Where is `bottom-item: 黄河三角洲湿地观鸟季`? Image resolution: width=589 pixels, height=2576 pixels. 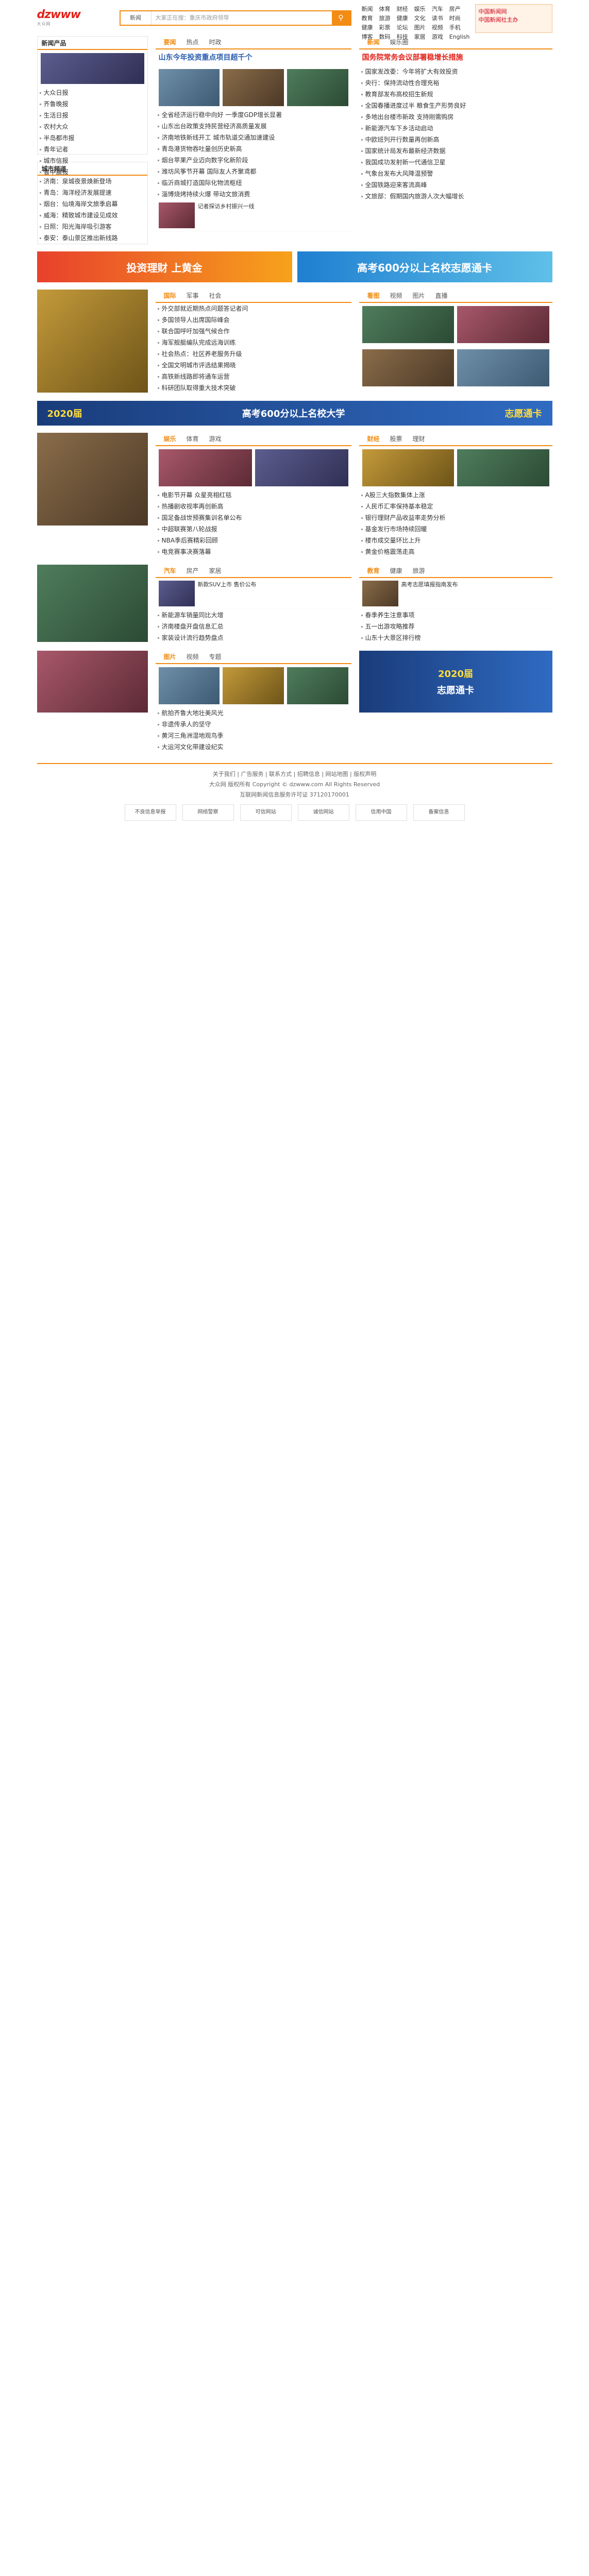 bottom-item: 黄河三角洲湿地观鸟季 is located at coordinates (253, 735).